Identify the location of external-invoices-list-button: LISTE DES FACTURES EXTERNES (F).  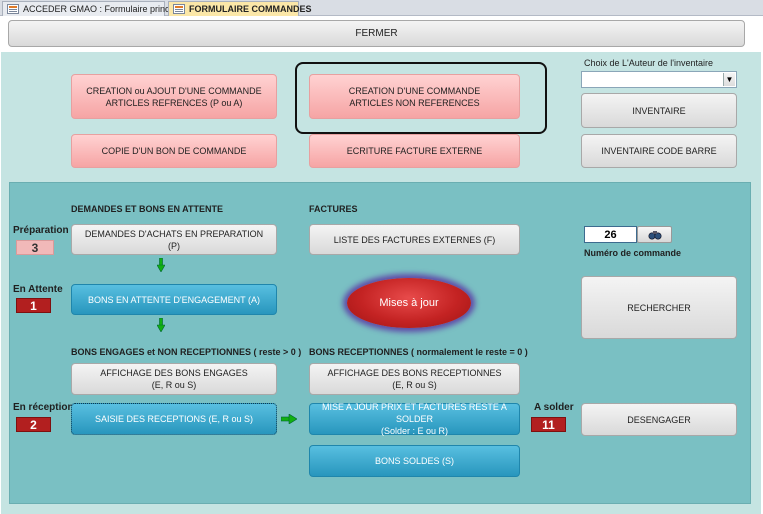
(414, 239).